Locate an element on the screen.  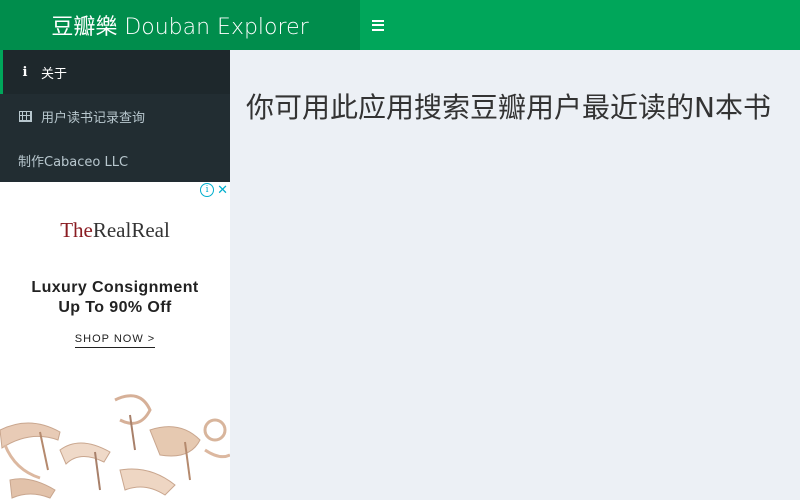
ad-shop-now-link: SHOP NOW > is located at coordinates (115, 340).